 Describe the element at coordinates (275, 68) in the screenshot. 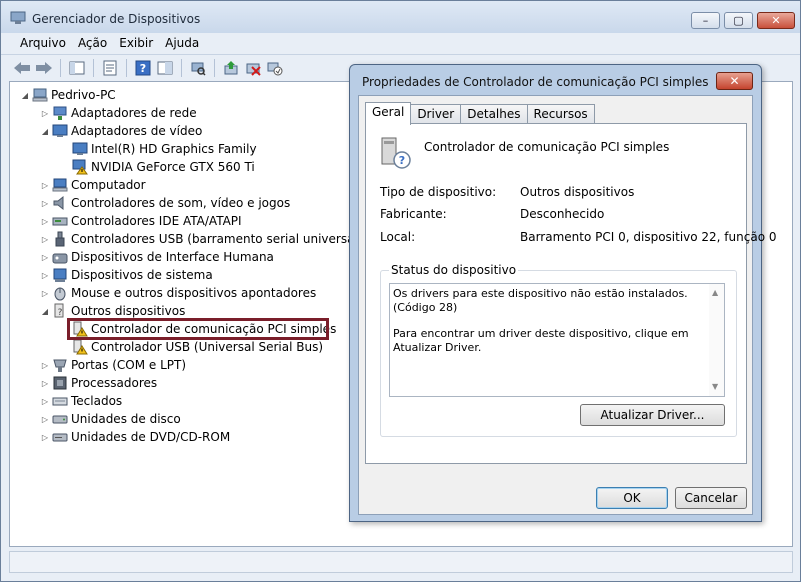

I see `disable-button` at that location.